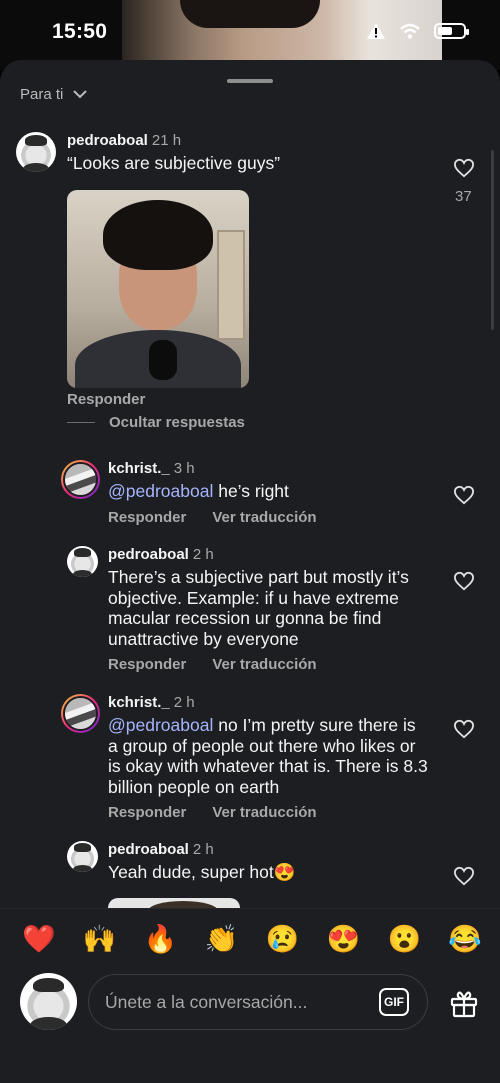 Image resolution: width=500 pixels, height=1083 pixels. Describe the element at coordinates (184, 468) in the screenshot. I see `comment-time: 3 h` at that location.